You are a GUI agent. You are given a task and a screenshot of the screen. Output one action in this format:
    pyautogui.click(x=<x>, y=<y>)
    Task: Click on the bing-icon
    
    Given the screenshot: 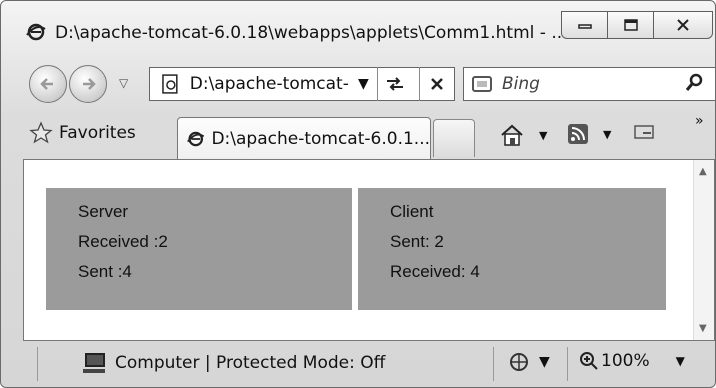 What is the action you would take?
    pyautogui.click(x=482, y=84)
    